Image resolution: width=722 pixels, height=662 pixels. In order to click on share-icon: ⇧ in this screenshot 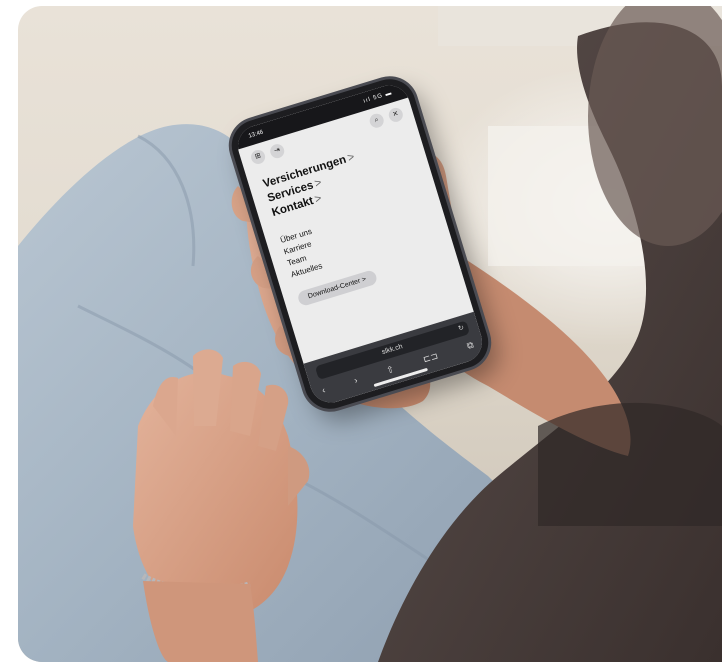, I will do `click(390, 371)`.